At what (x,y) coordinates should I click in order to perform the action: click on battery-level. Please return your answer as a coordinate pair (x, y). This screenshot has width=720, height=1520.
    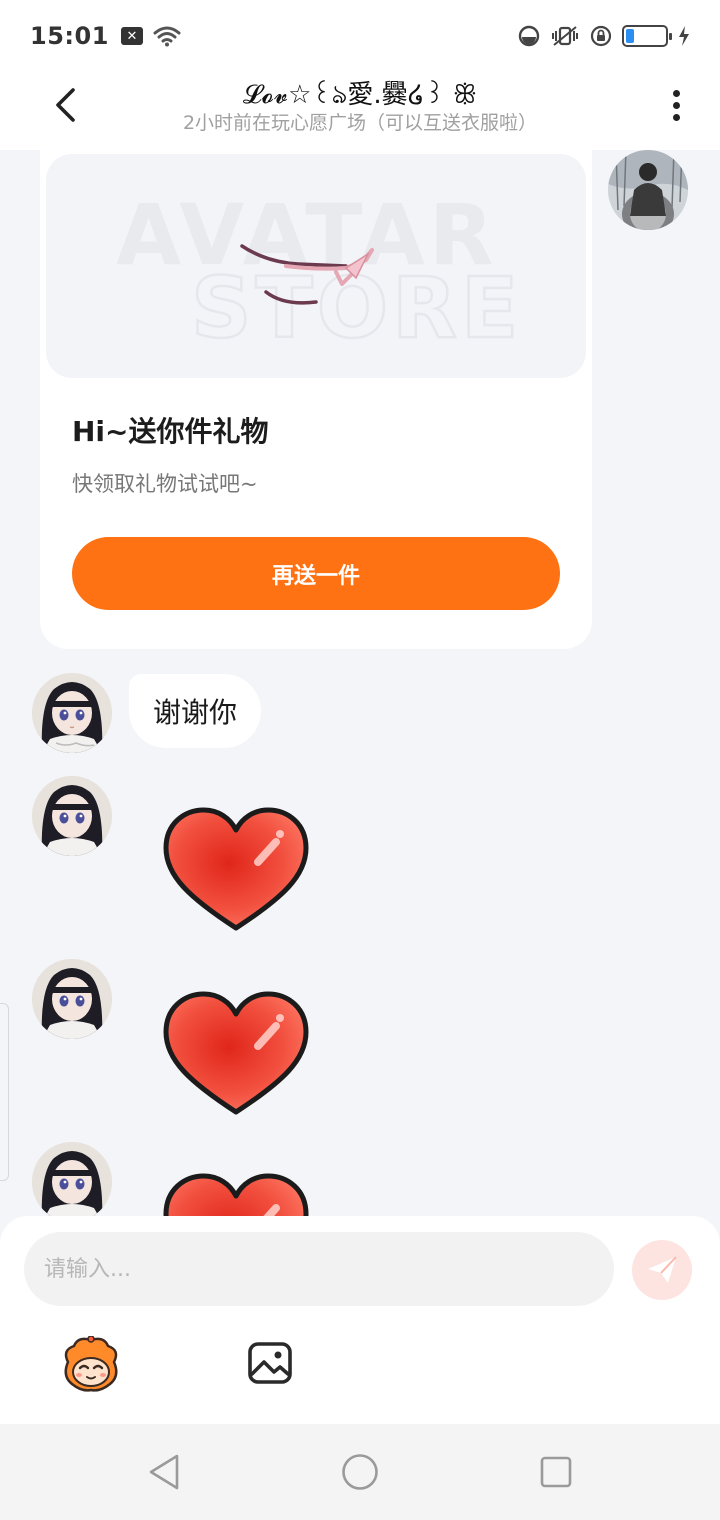
    Looking at the image, I should click on (630, 36).